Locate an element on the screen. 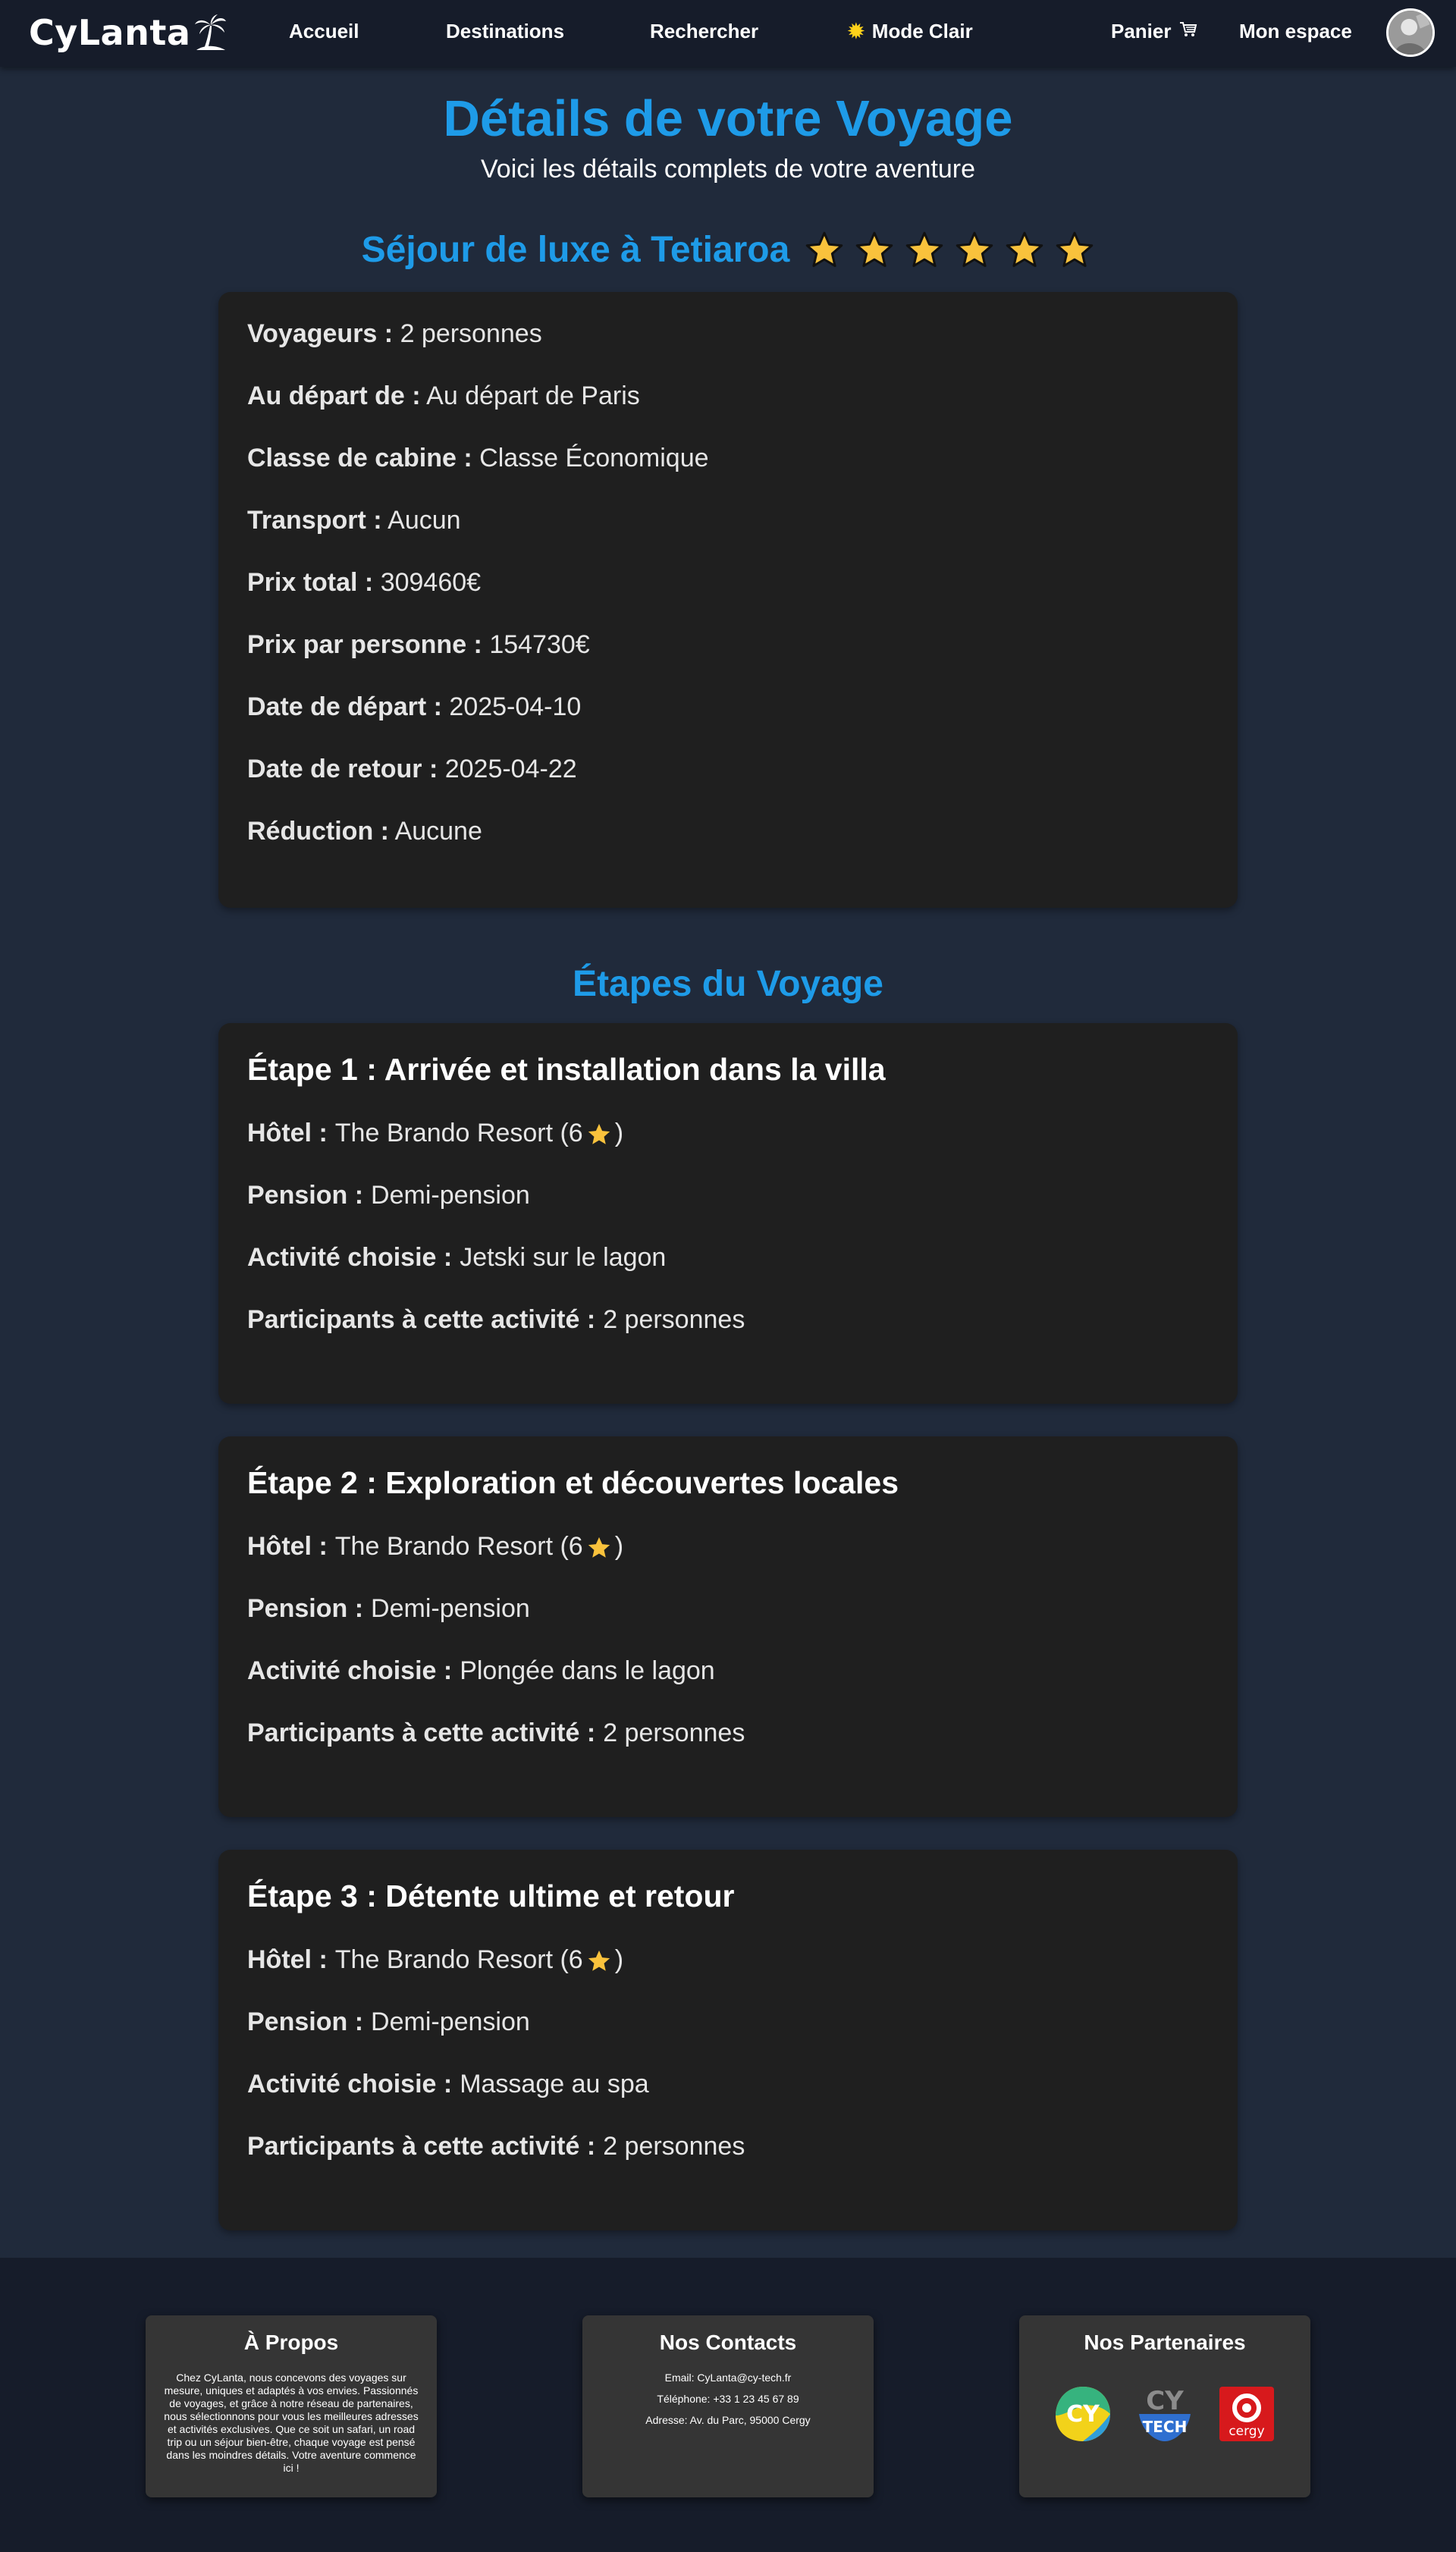 The width and height of the screenshot is (1456, 2552). contact-address: Adresse: Av. du Parc, 95000 Cergy is located at coordinates (728, 2420).